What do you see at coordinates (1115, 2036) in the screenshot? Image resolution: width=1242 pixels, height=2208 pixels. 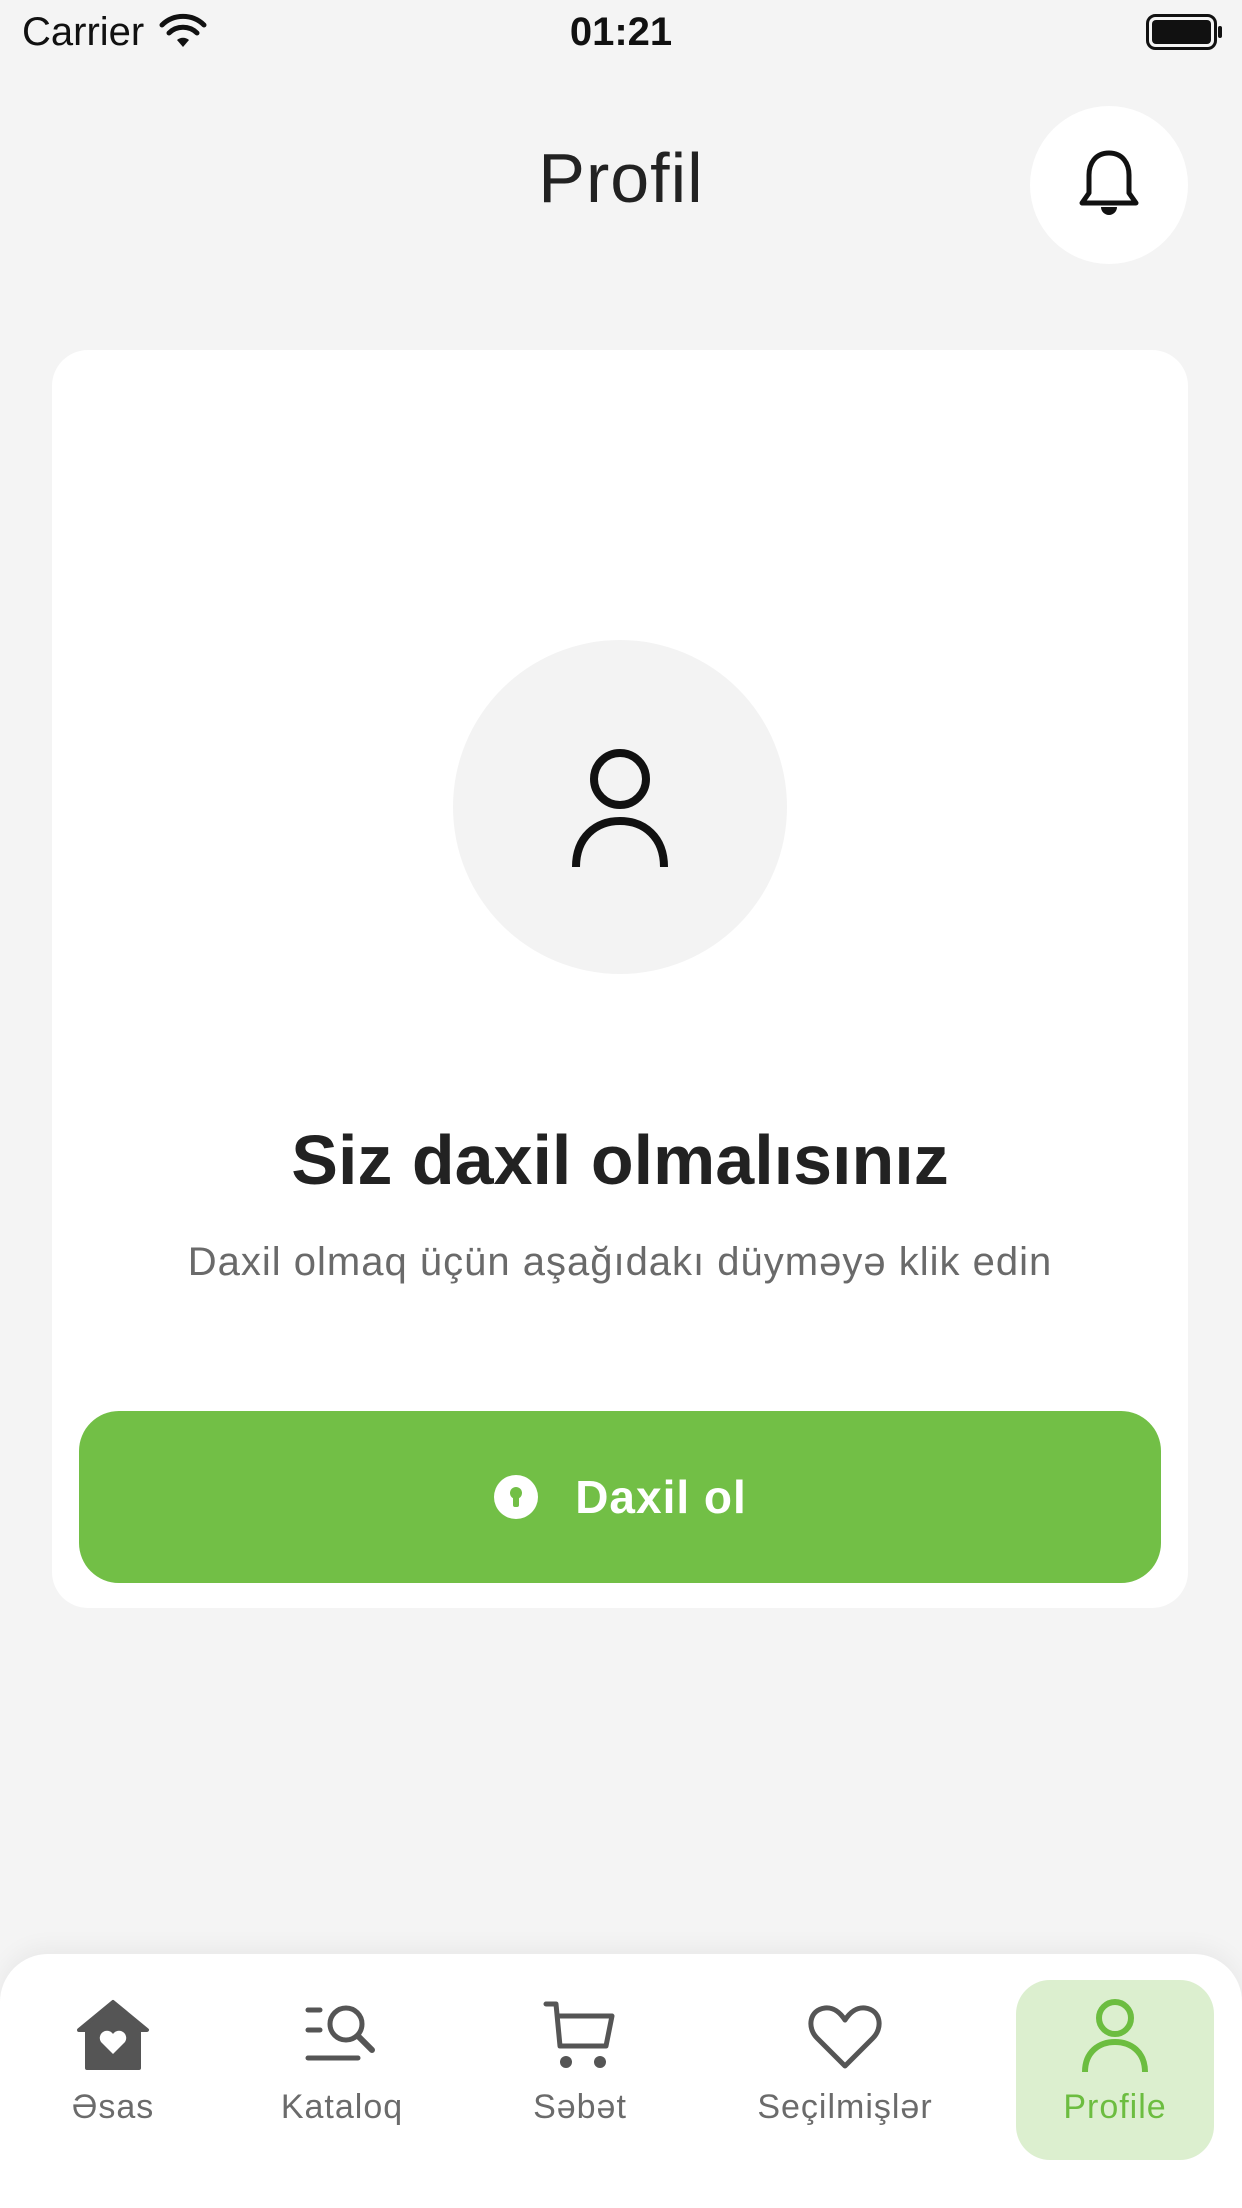 I see `profile-icon` at bounding box center [1115, 2036].